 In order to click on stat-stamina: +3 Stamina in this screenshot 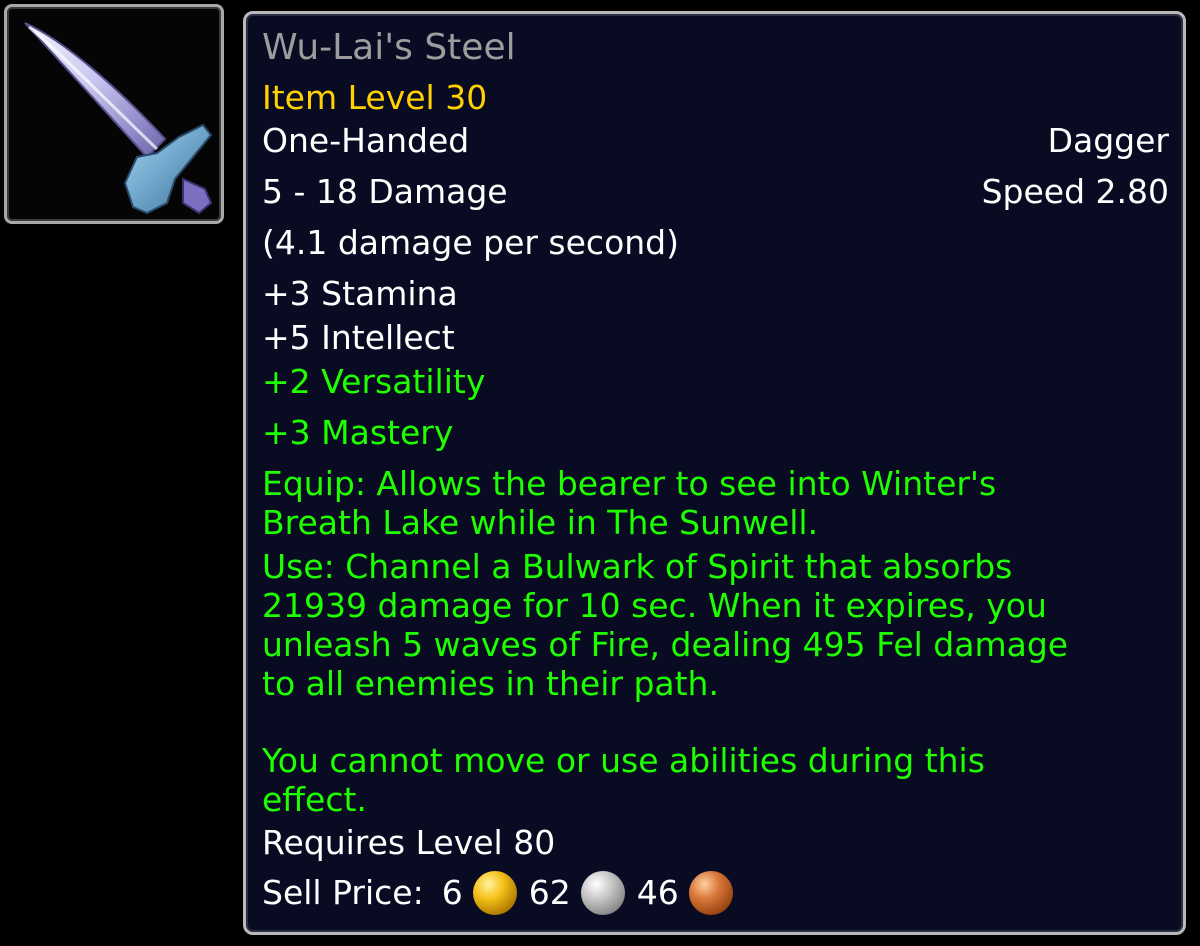, I will do `click(360, 293)`.